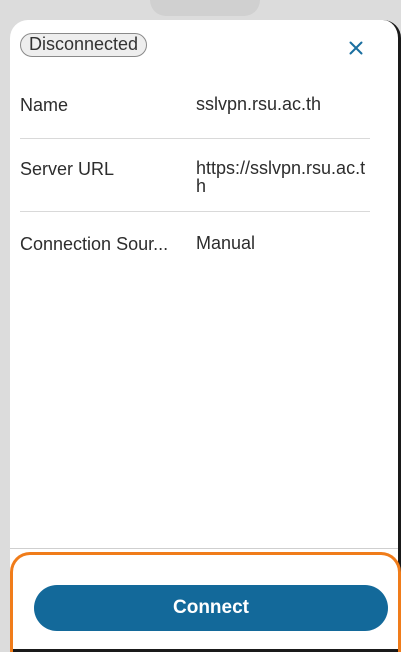 The image size is (401, 652). Describe the element at coordinates (67, 169) in the screenshot. I see `detail-label: Server URL` at that location.